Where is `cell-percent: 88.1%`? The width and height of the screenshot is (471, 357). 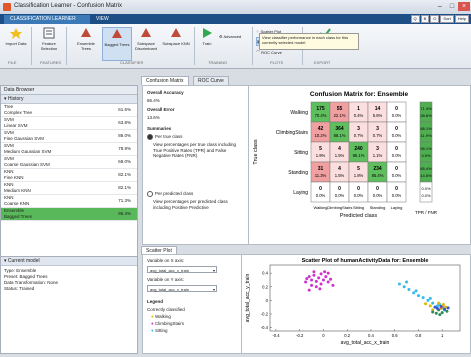 cell-percent: 88.1% is located at coordinates (340, 135).